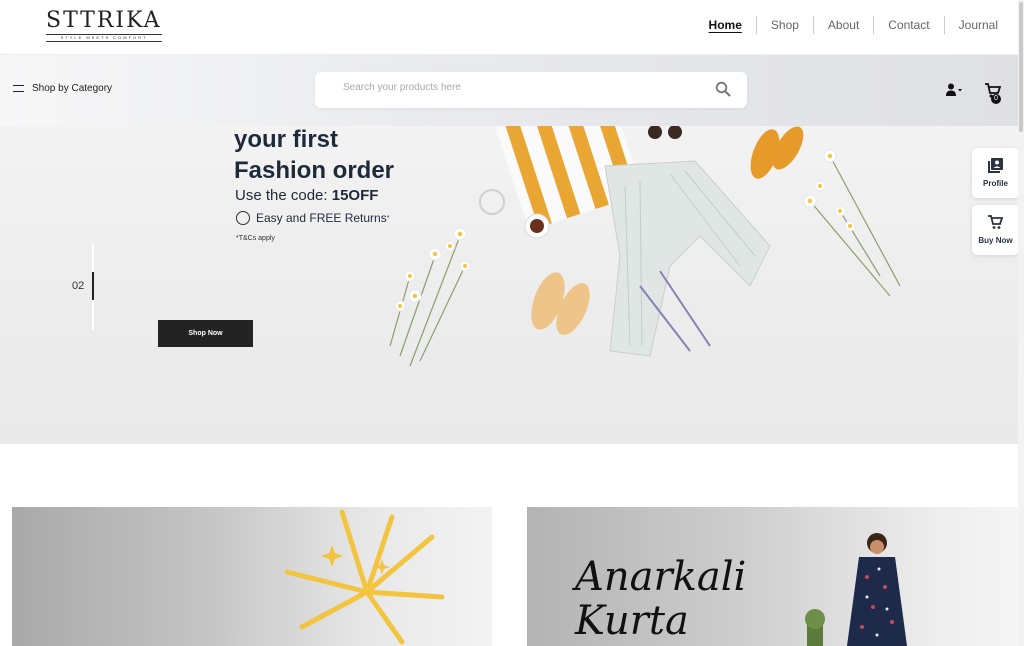  I want to click on search-bar-section: Shop by Category 0, so click(512, 90).